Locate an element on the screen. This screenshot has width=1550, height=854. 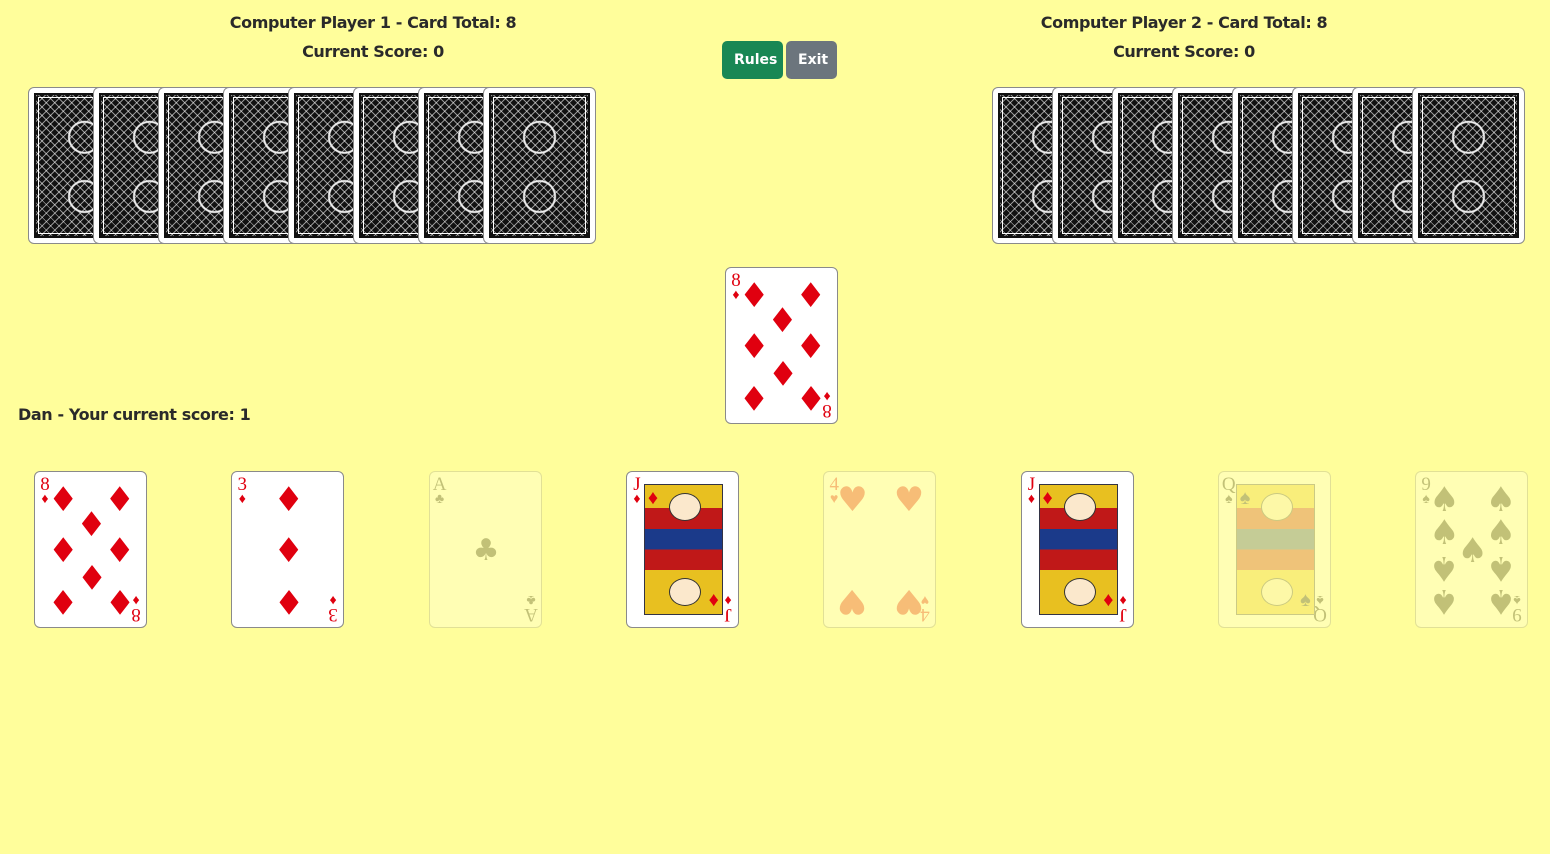
card-a-of-clubs: A ♣ A ♣ ♣ is located at coordinates (485, 549).